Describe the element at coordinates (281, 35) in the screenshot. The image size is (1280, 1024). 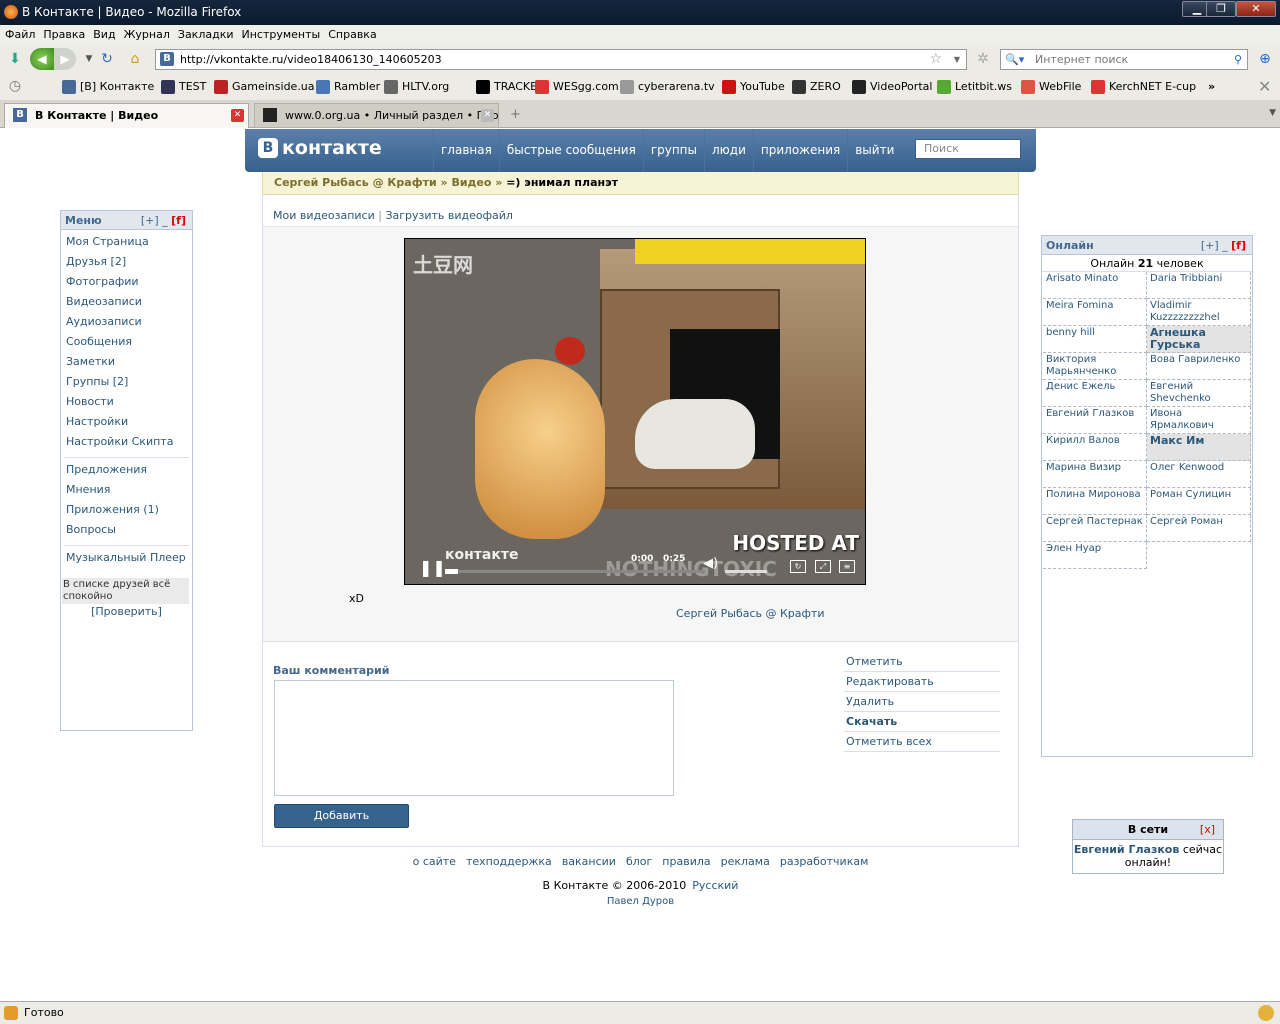
I see `menu-инструменты: Инструменты` at that location.